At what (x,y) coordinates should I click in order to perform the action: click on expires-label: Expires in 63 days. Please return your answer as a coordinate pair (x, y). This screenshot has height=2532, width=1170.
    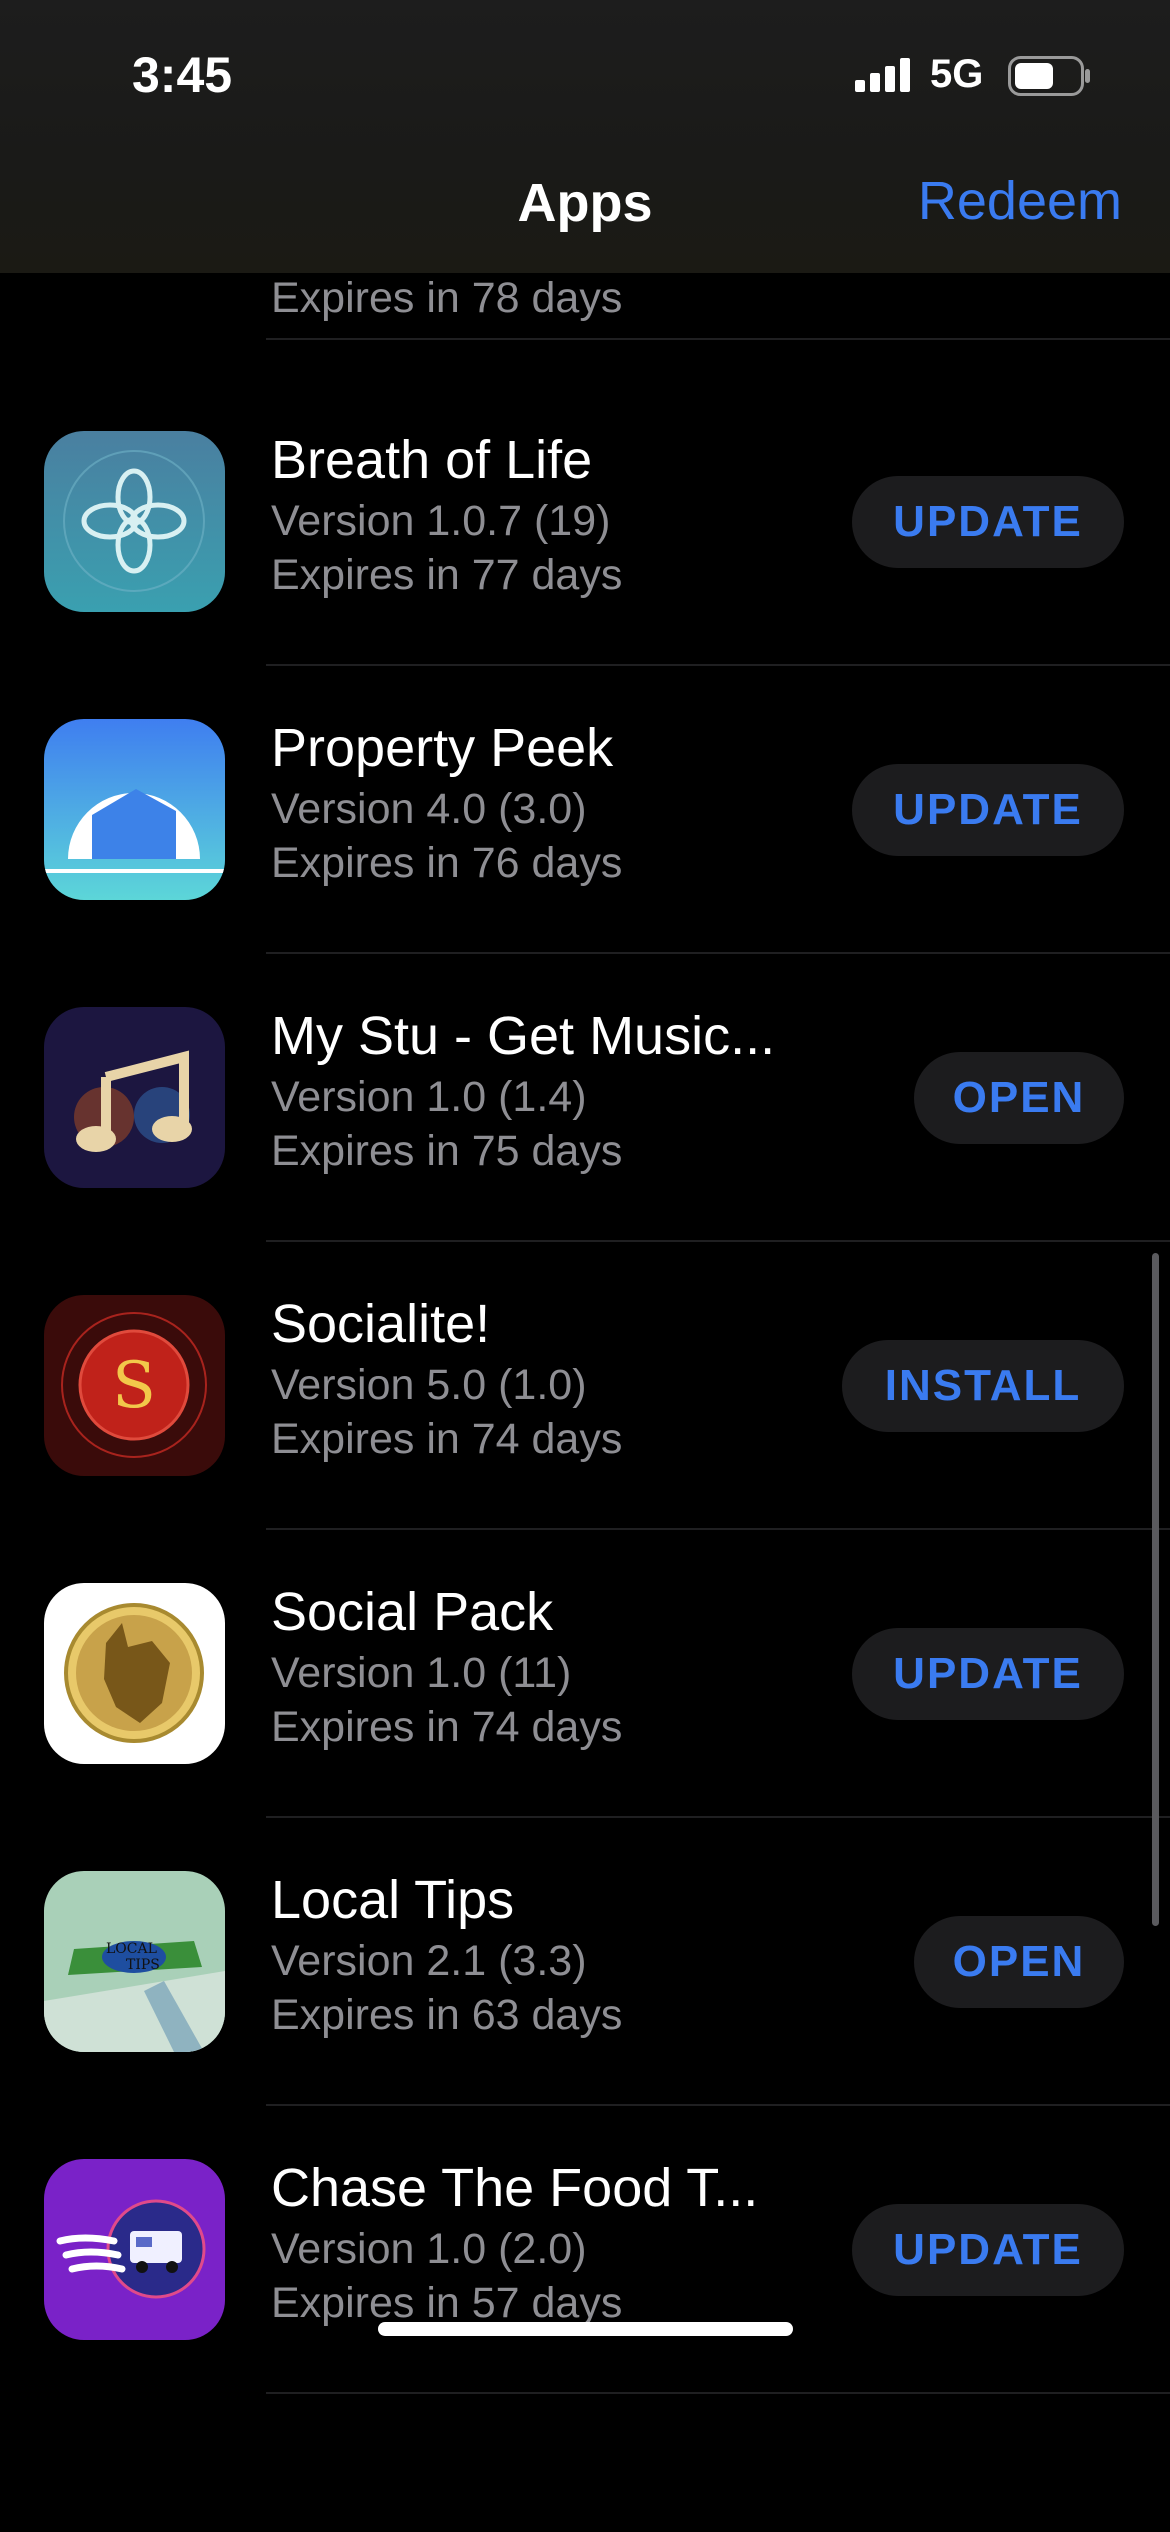
    Looking at the image, I should click on (447, 2015).